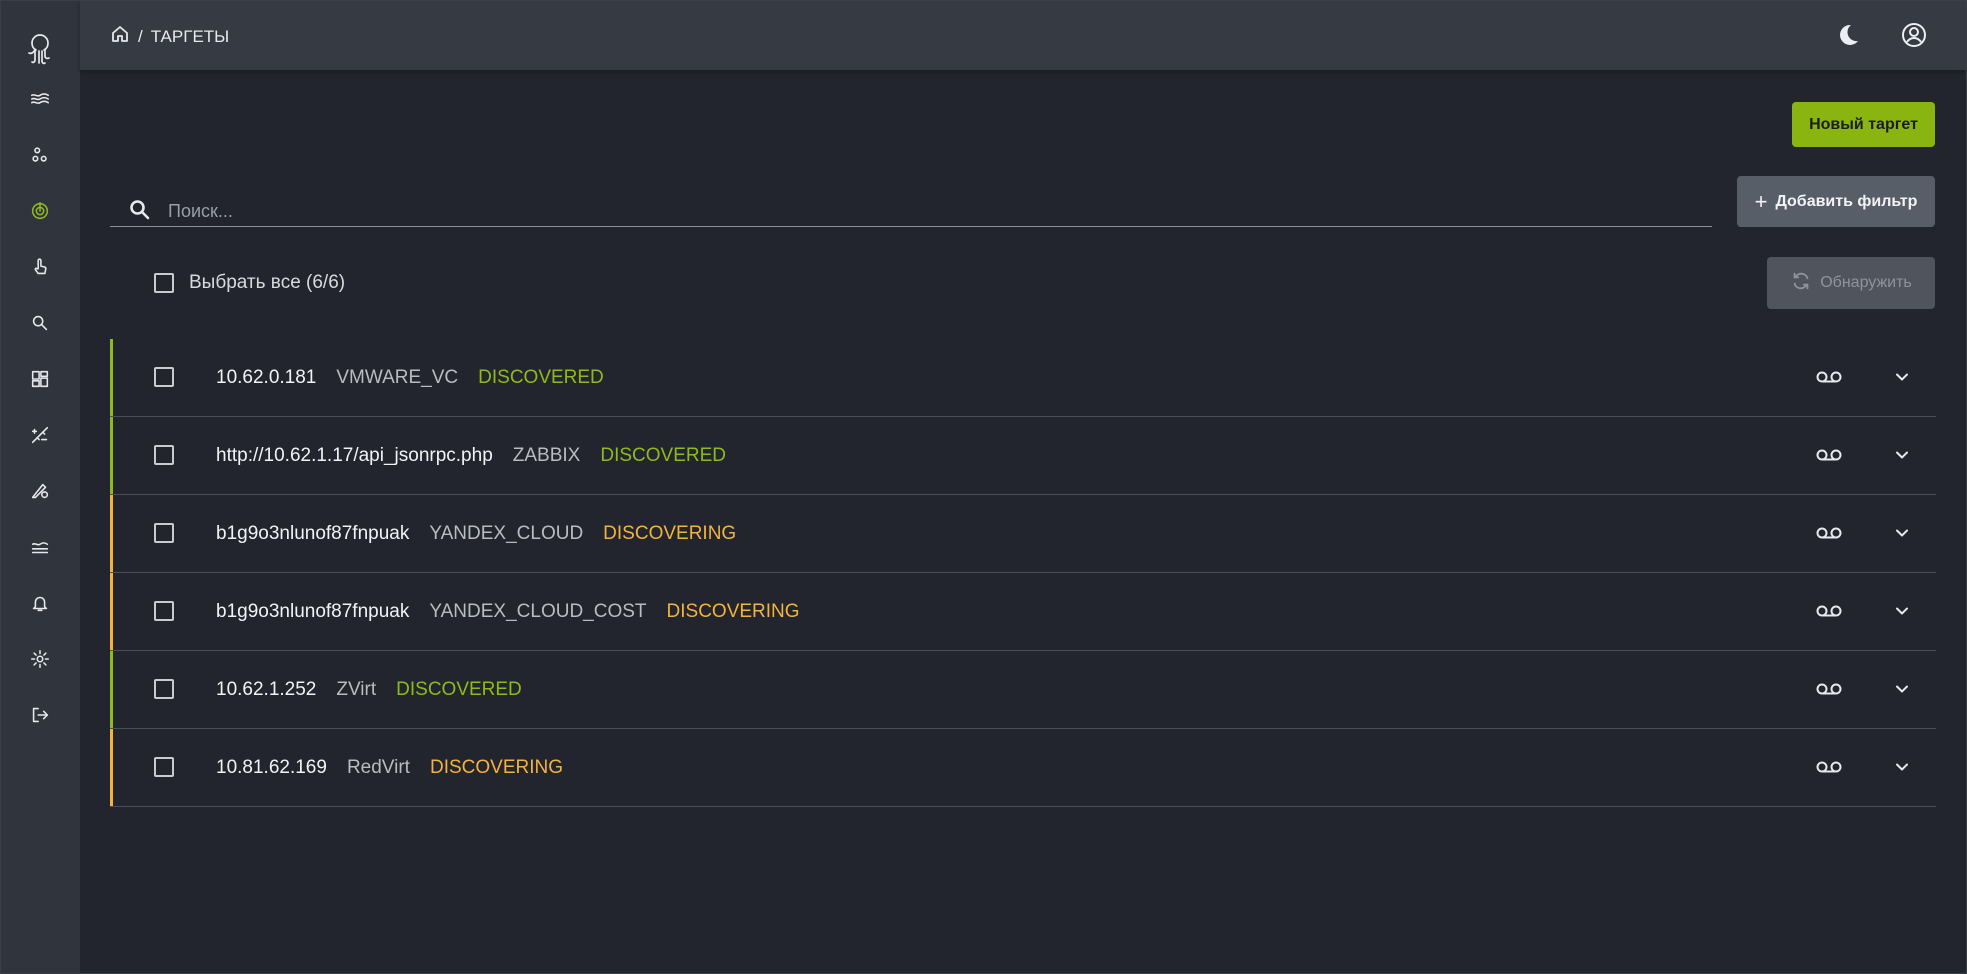 This screenshot has height=974, width=1967. I want to click on breadcrumb: / ТАРГЕТЫ, so click(169, 36).